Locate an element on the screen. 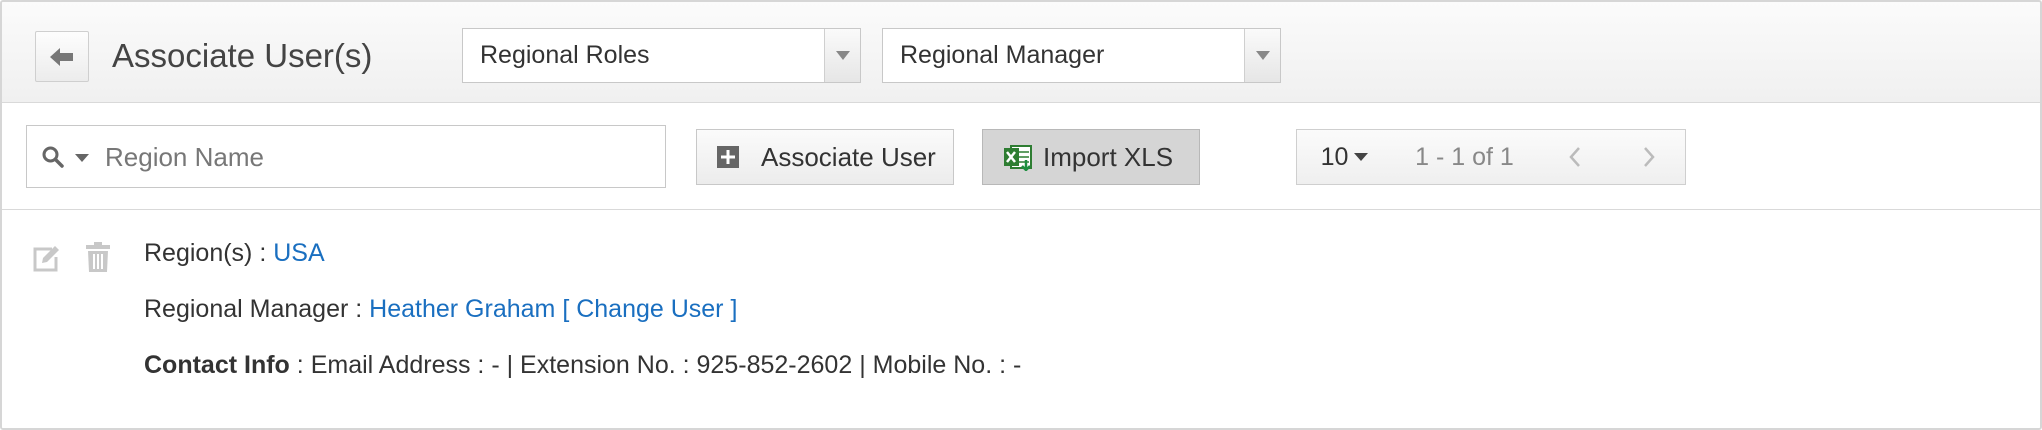 Image resolution: width=2042 pixels, height=430 pixels. associate-user-button: Associate User is located at coordinates (825, 157).